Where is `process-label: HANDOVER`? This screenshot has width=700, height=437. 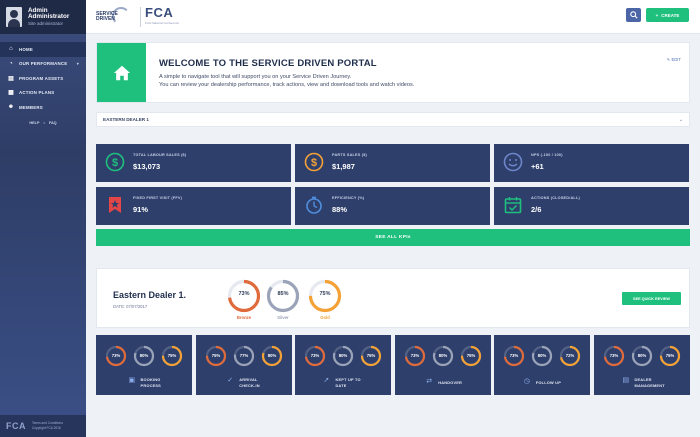 process-label: HANDOVER is located at coordinates (450, 383).